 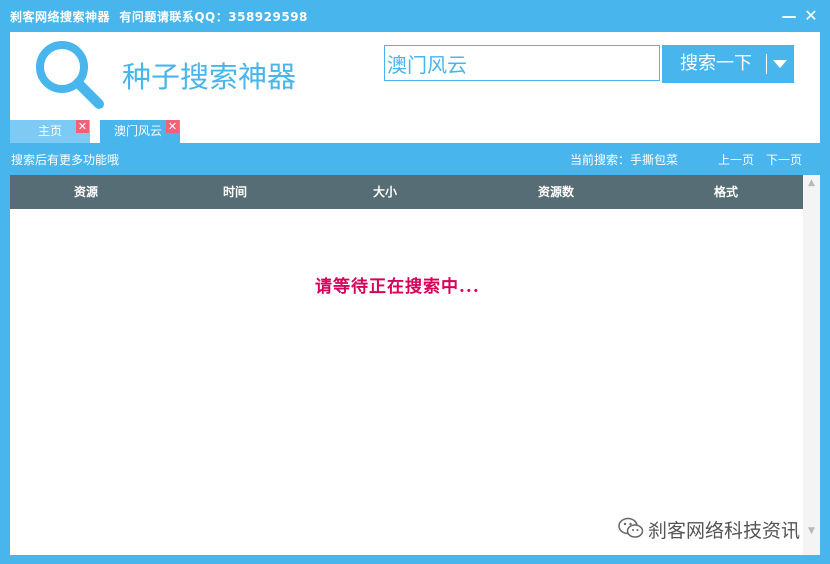 I want to click on column-header-format: 格式, so click(x=726, y=192).